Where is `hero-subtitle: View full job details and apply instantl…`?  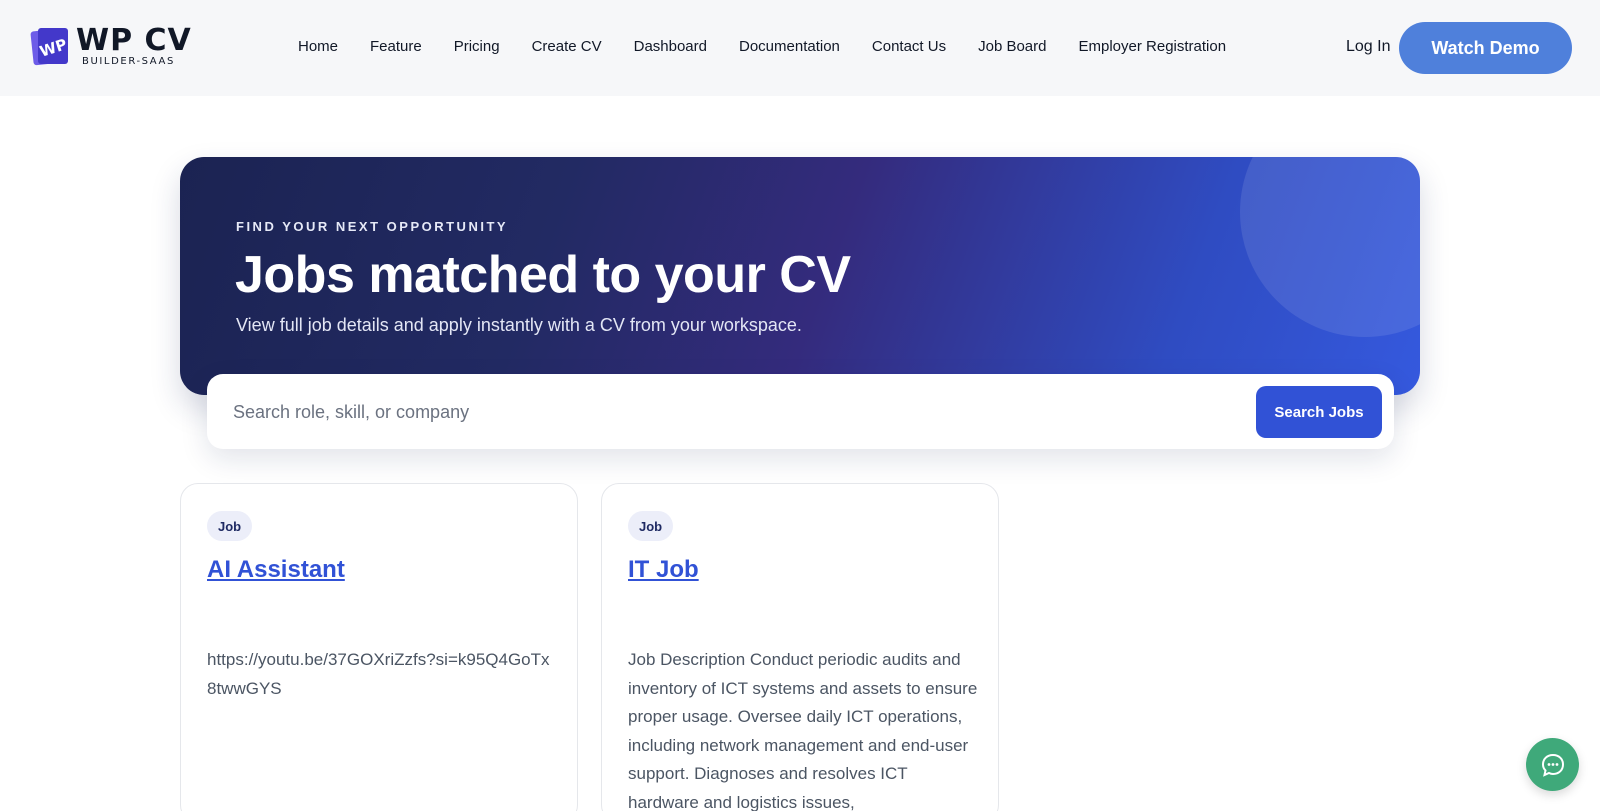 hero-subtitle: View full job details and apply instantl… is located at coordinates (519, 325).